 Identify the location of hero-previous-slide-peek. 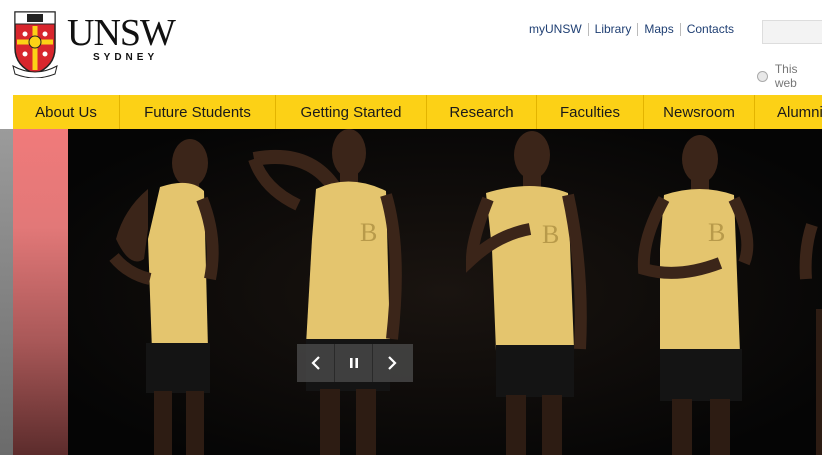
(40, 292).